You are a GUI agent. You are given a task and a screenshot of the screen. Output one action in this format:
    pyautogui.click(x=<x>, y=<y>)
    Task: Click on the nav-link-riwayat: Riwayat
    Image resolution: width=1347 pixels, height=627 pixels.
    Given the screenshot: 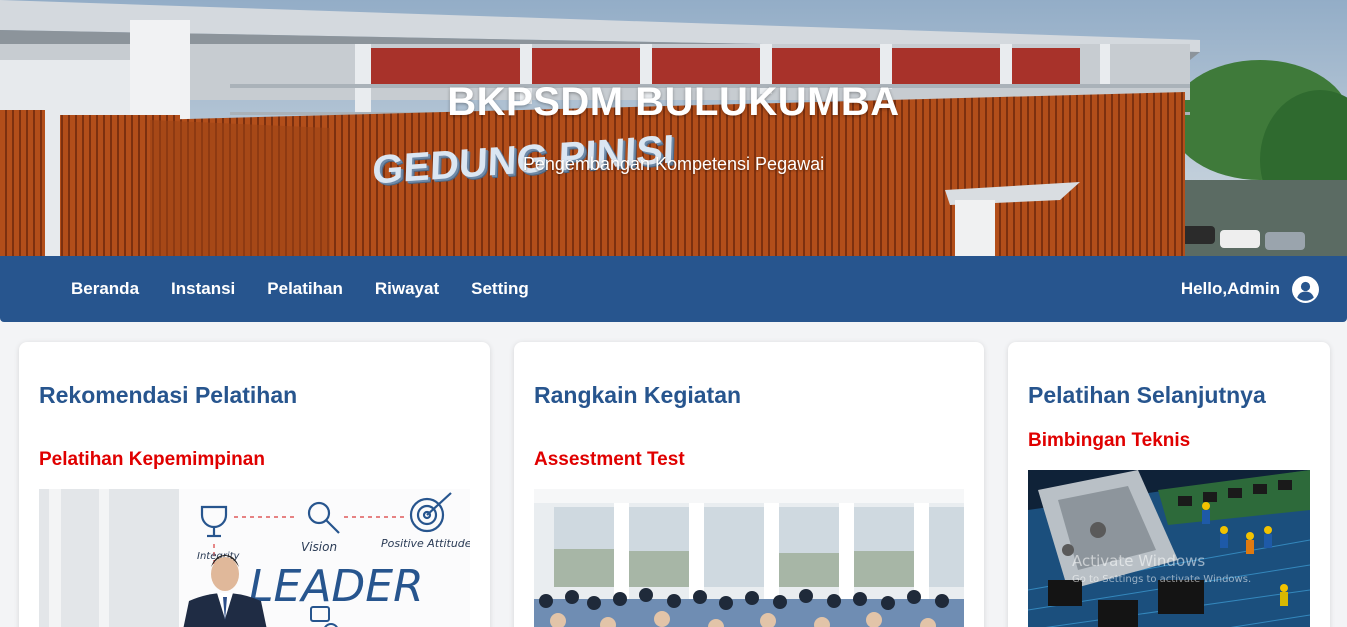 What is the action you would take?
    pyautogui.click(x=407, y=289)
    